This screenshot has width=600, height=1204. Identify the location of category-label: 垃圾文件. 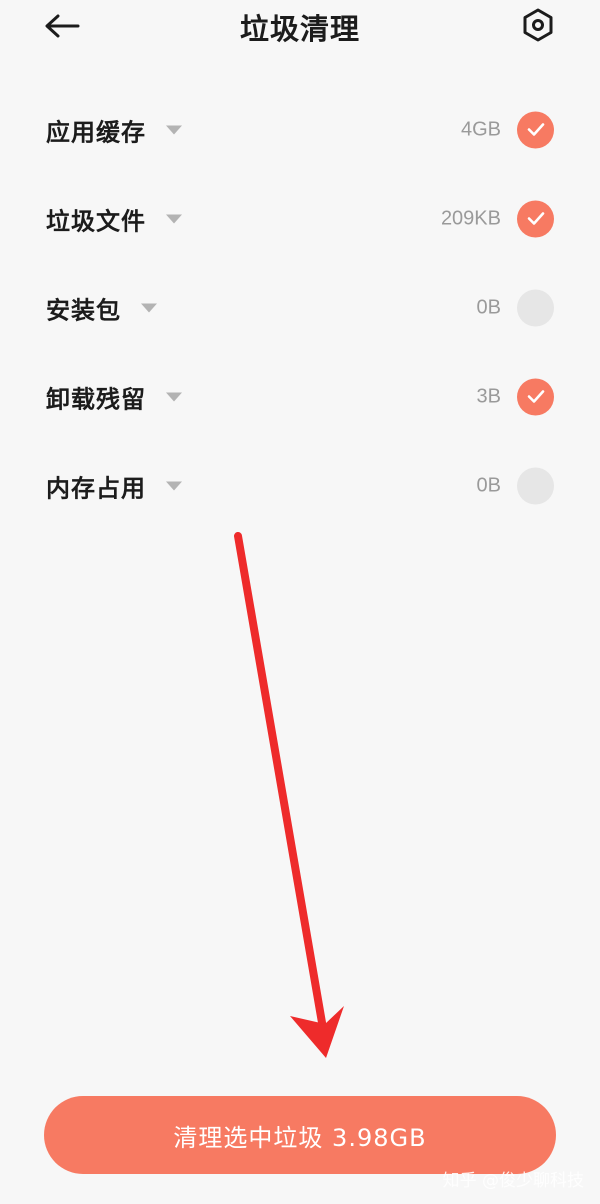
(96, 221).